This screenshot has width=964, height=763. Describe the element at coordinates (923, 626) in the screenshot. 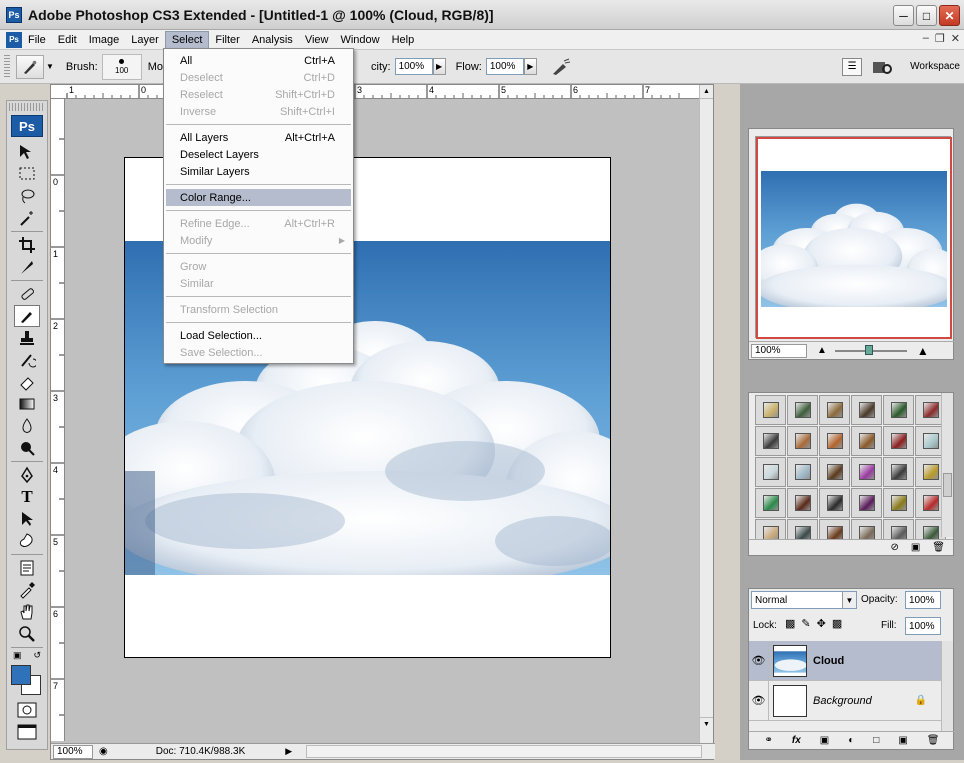

I see `fill-field: 100%` at that location.